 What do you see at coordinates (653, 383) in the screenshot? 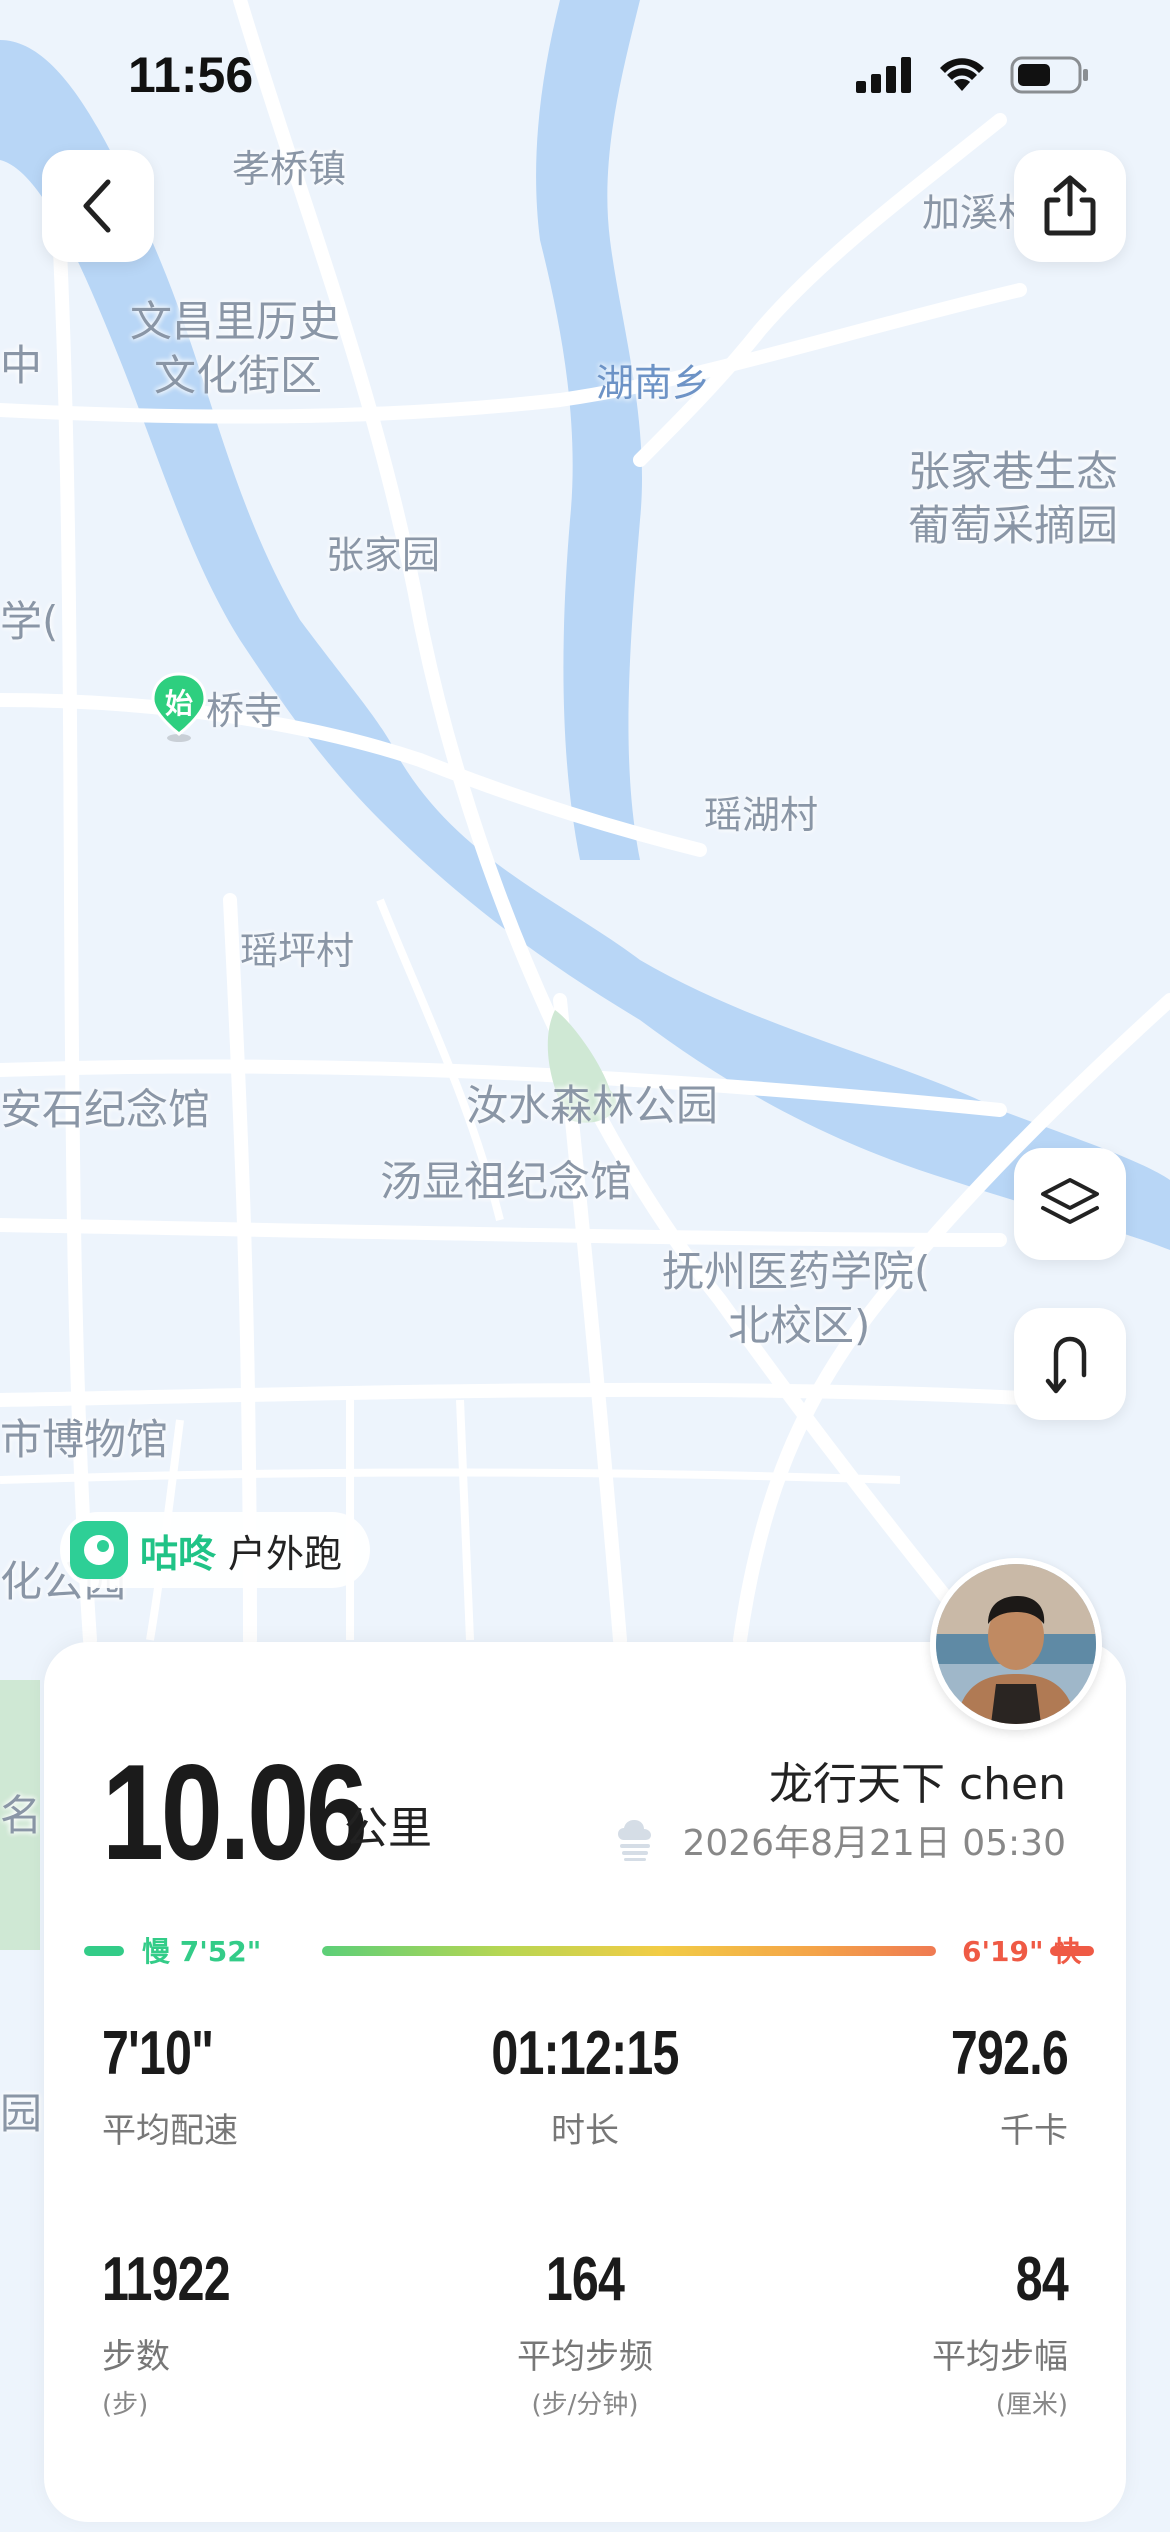
I see `map-label: 湖南乡` at bounding box center [653, 383].